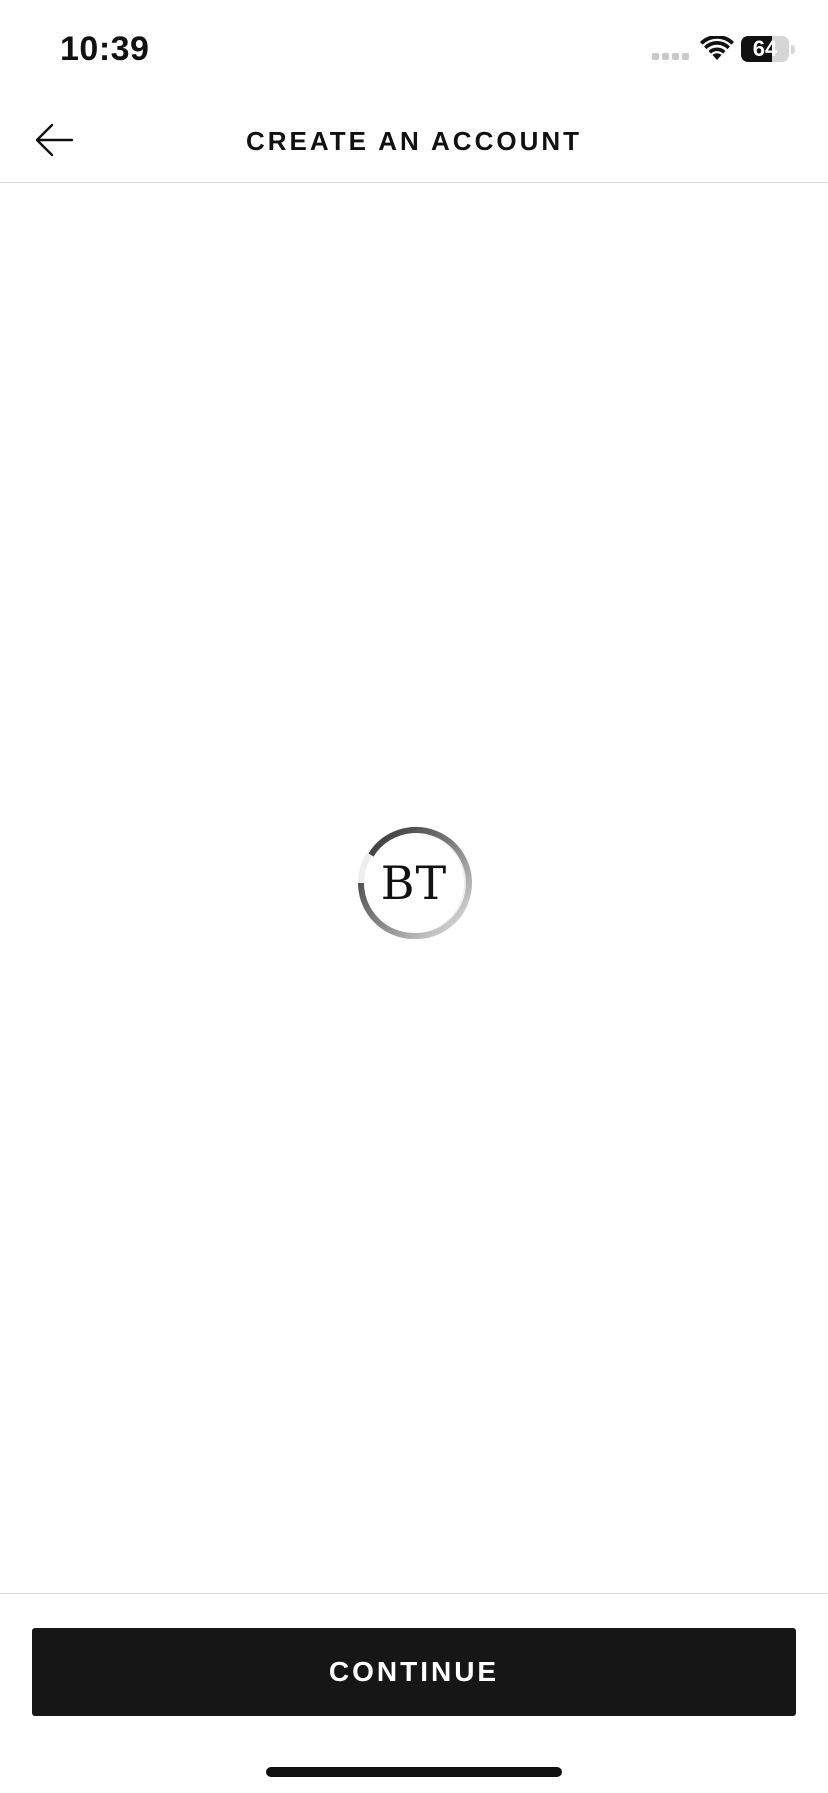 This screenshot has height=1793, width=828. Describe the element at coordinates (793, 49) in the screenshot. I see `battery-cap` at that location.